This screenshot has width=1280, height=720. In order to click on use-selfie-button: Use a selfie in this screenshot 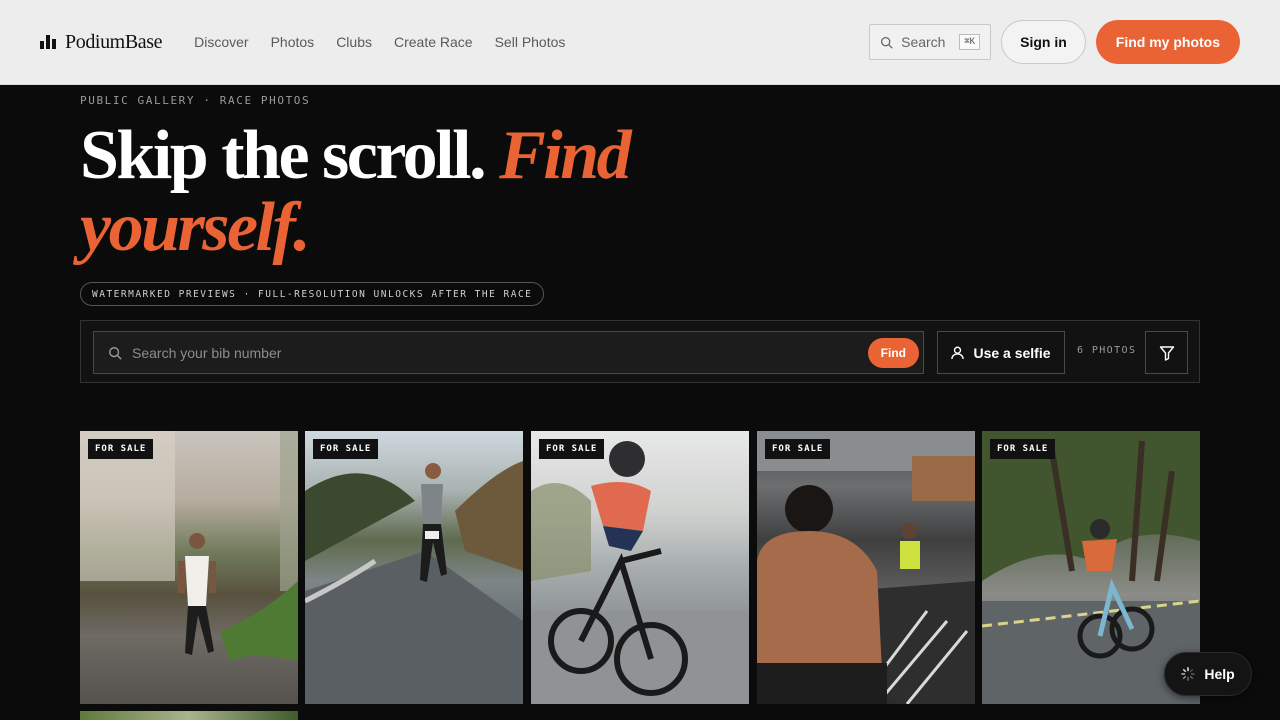, I will do `click(1001, 352)`.